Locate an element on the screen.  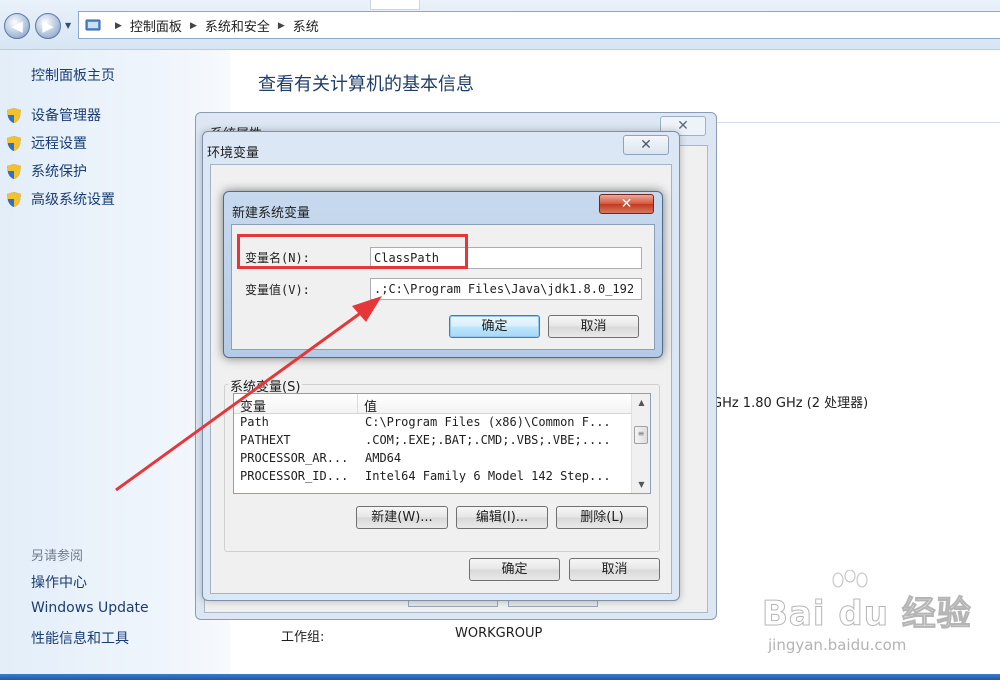
nav-system-protection-label: 系统保护 is located at coordinates (59, 172).